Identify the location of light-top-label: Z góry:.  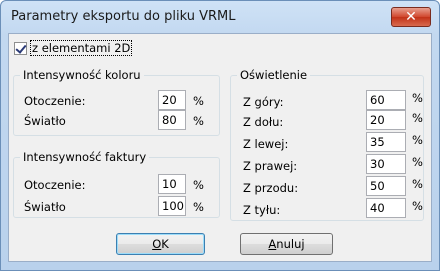
(263, 102).